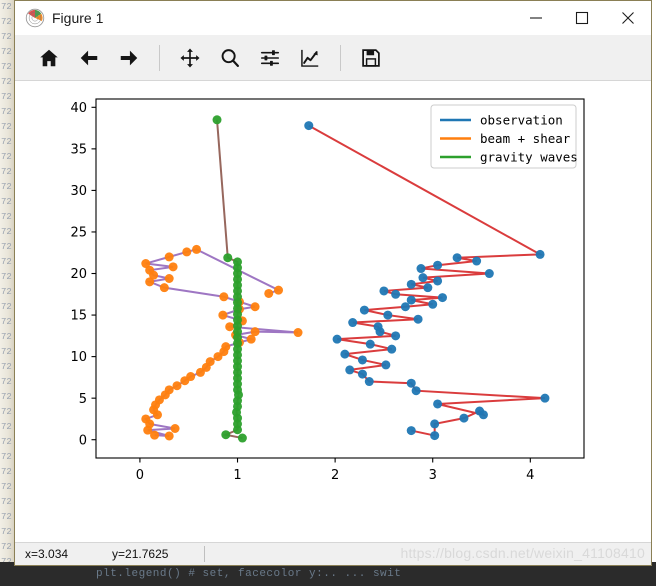 This screenshot has height=586, width=656. I want to click on home-button, so click(49, 58).